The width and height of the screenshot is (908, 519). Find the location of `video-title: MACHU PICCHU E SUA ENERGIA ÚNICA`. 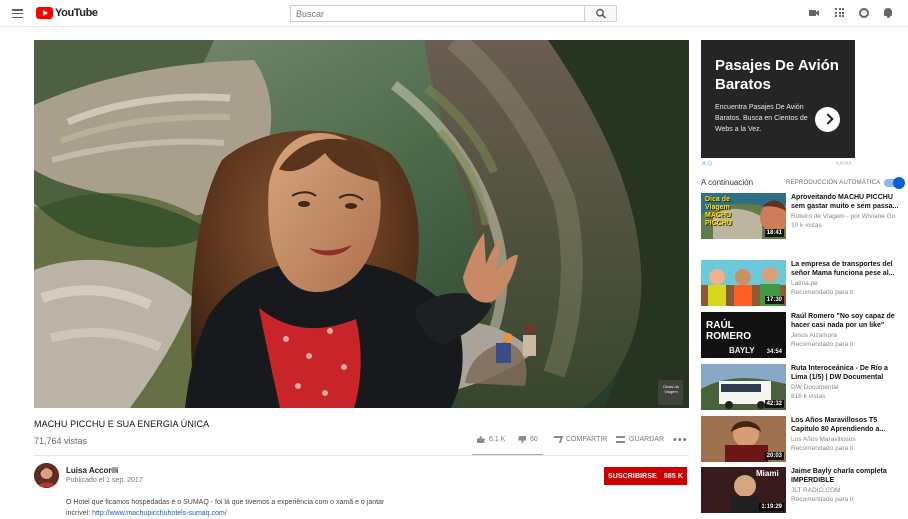

video-title: MACHU PICCHU E SUA ENERGIA ÚNICA is located at coordinates (122, 424).